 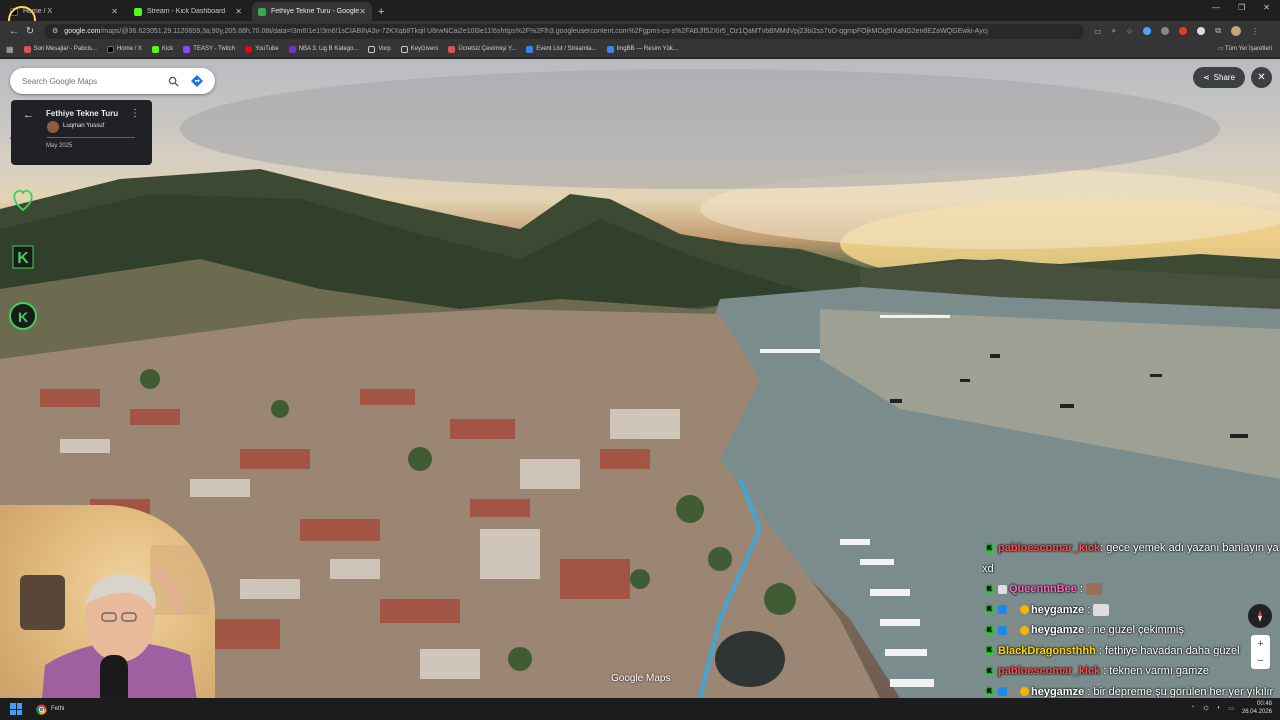 I want to click on avatar, so click(x=53, y=127).